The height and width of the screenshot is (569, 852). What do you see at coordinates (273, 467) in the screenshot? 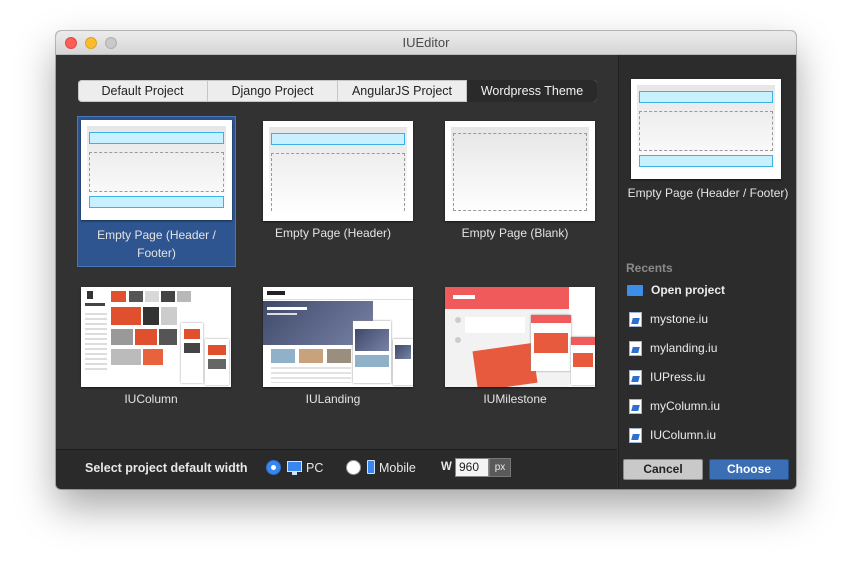
I see `pc-radio` at bounding box center [273, 467].